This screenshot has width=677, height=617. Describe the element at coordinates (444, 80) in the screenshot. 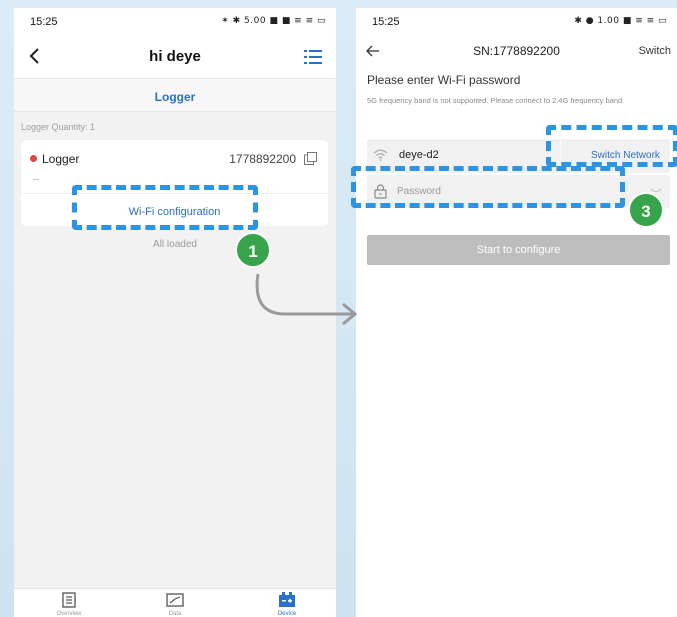

I see `wifi-password-prompt: Please enter Wi-Fi password` at that location.